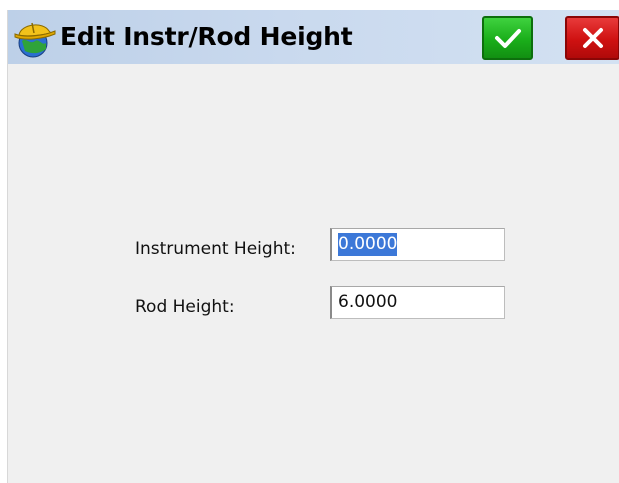 The image size is (619, 483). What do you see at coordinates (35, 39) in the screenshot?
I see `surveyor-hardhat-globe-icon` at bounding box center [35, 39].